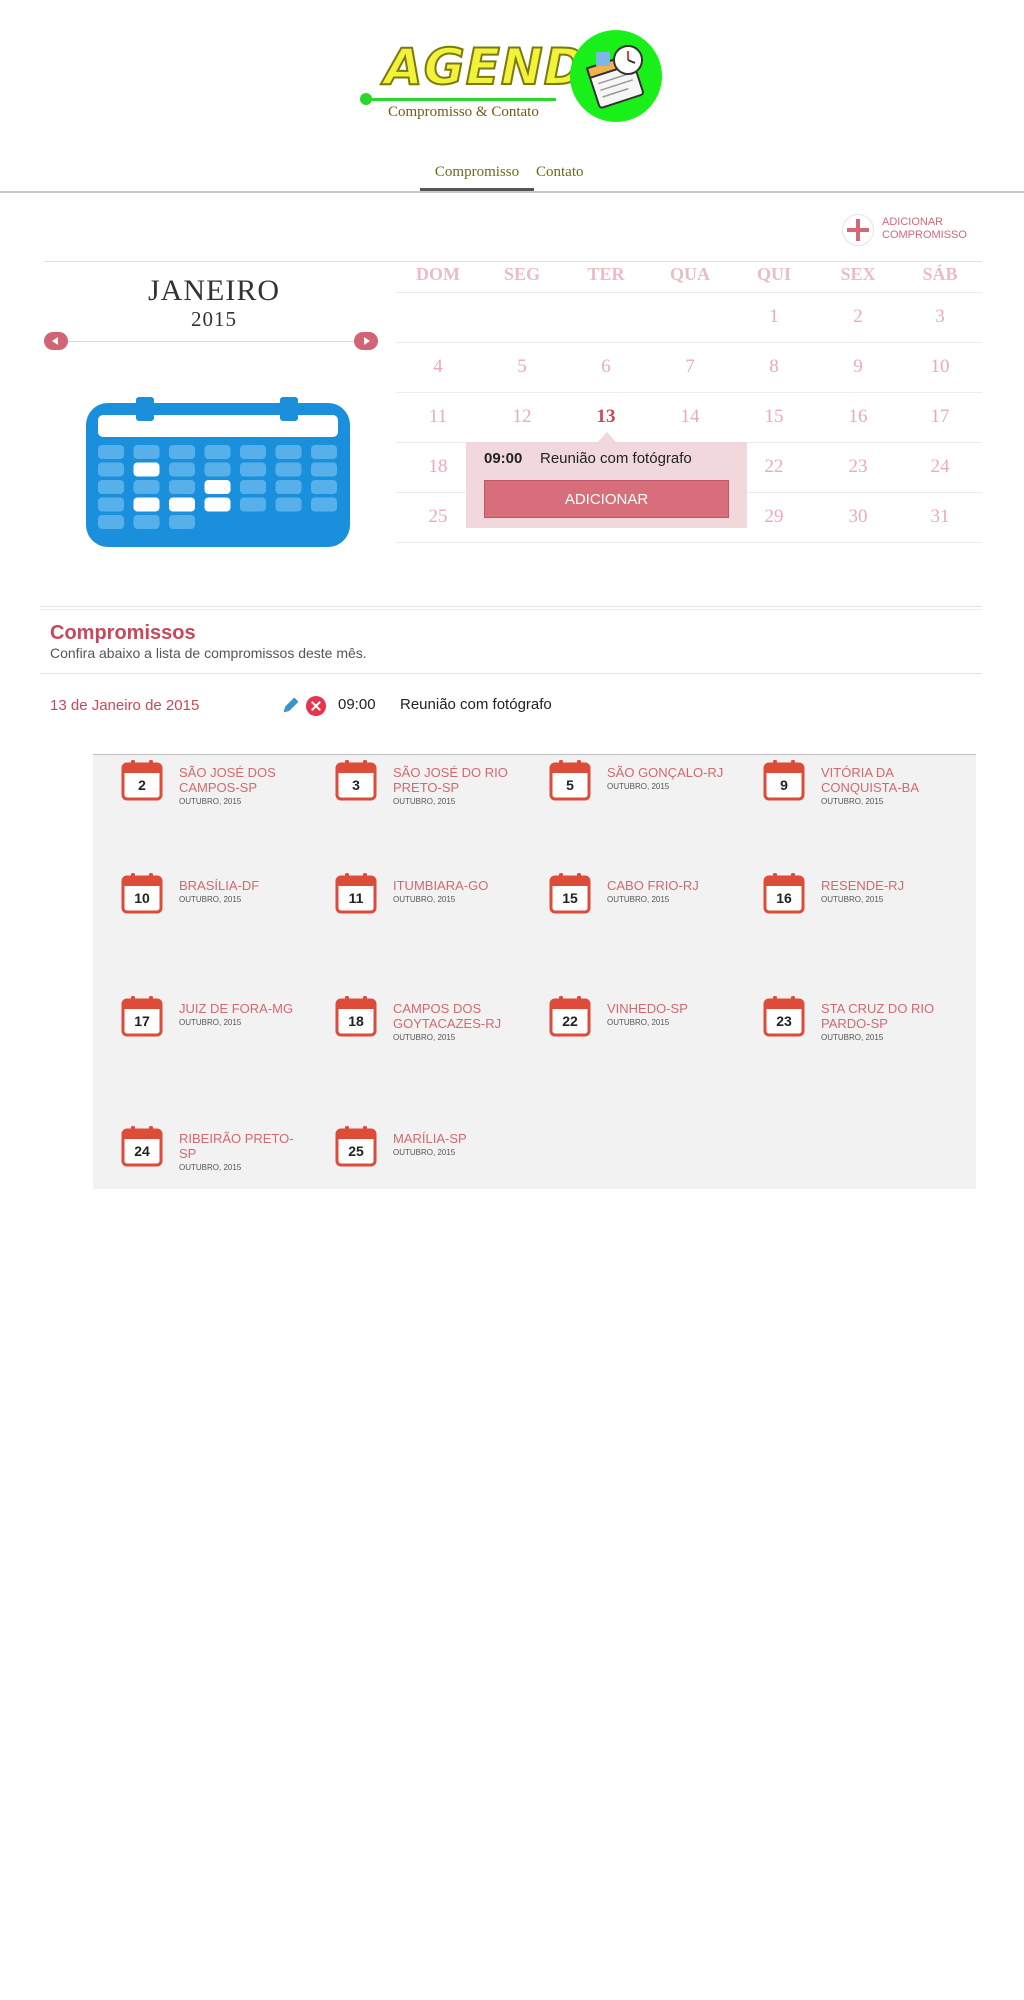  Describe the element at coordinates (858, 517) in the screenshot. I see `calendar-day: 30` at that location.